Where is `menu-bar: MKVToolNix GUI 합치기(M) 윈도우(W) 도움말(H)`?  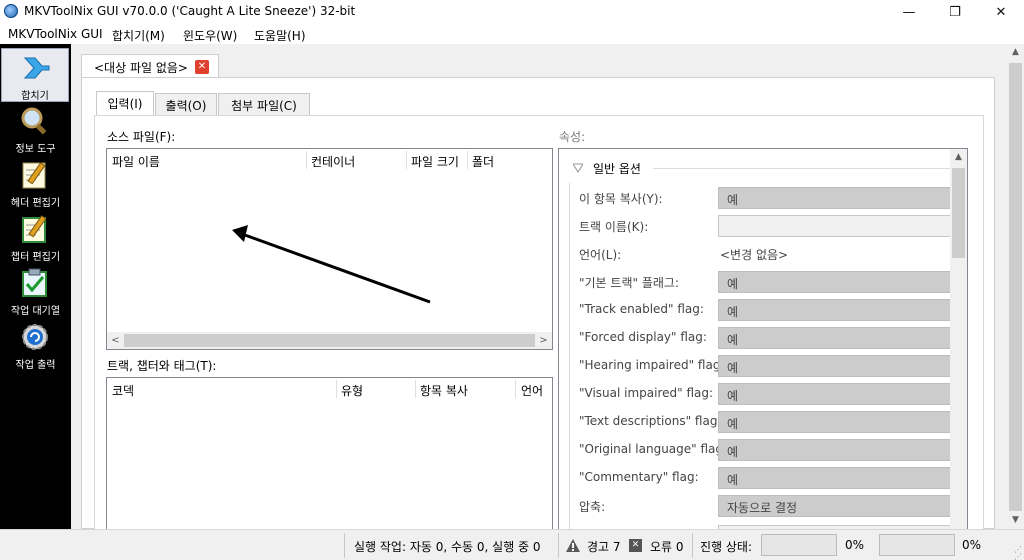
menu-bar: MKVToolNix GUI 합치기(M) 윈도우(W) 도움말(H) is located at coordinates (512, 34).